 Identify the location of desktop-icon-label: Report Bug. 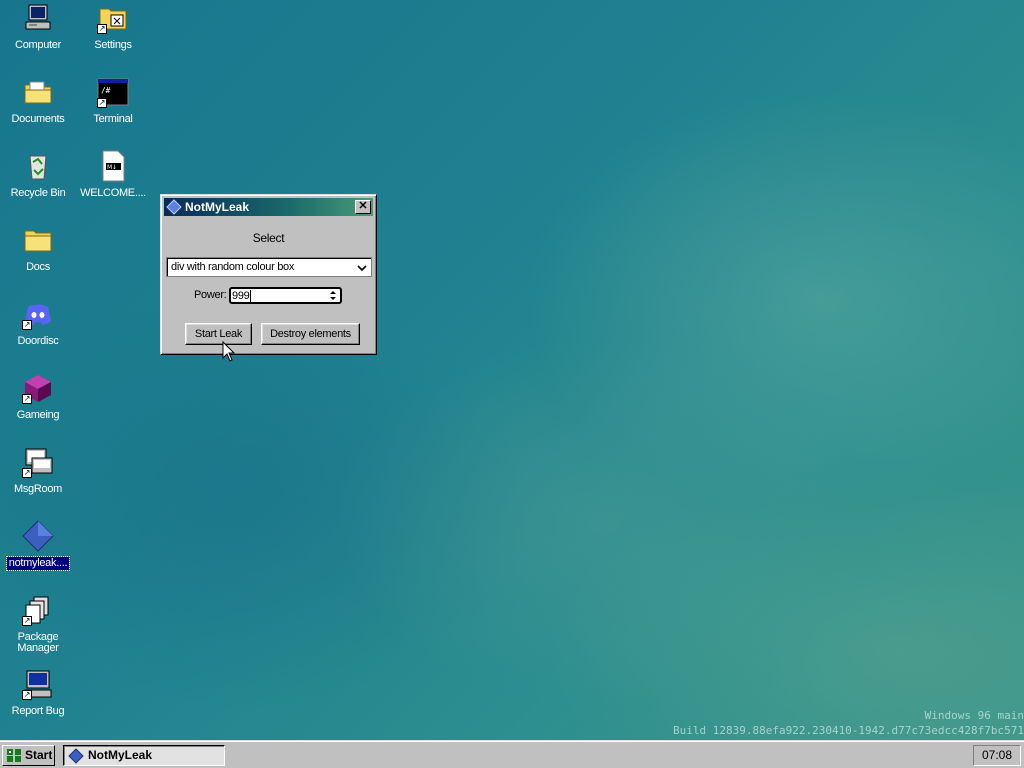
(38, 711).